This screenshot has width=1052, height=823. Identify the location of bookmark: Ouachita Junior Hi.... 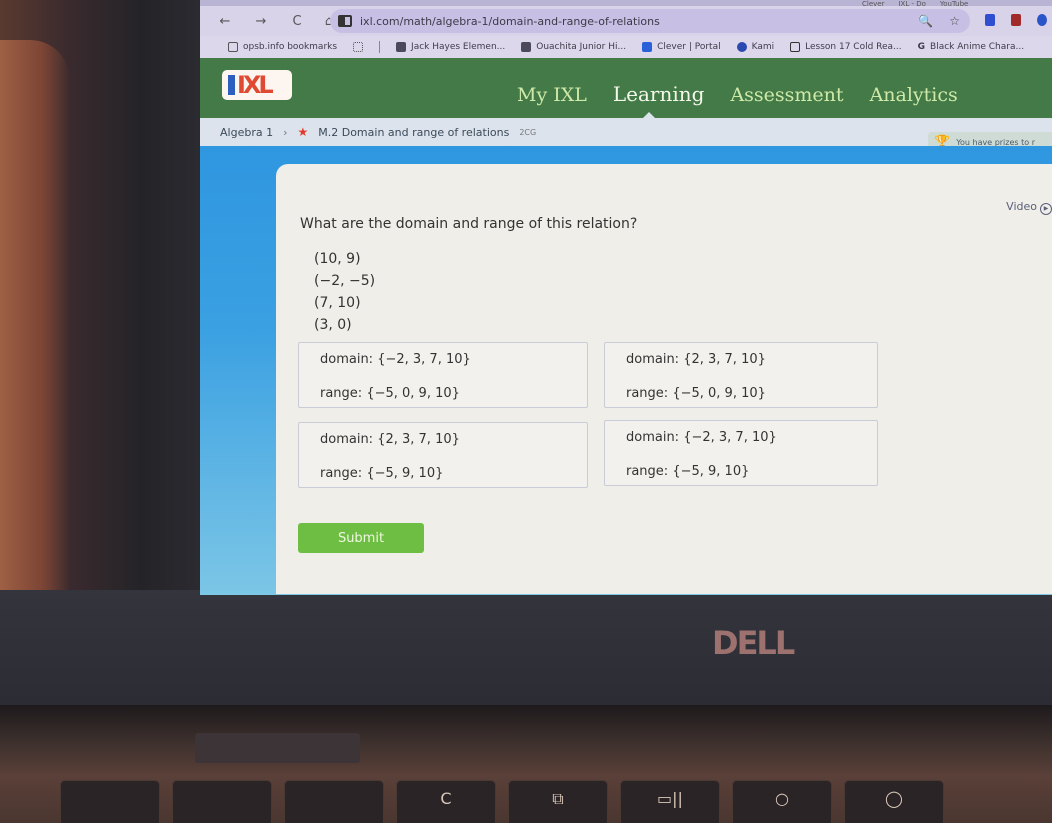
(573, 47).